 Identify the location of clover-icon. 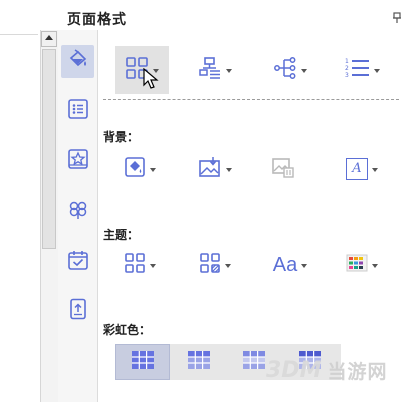
(78, 211).